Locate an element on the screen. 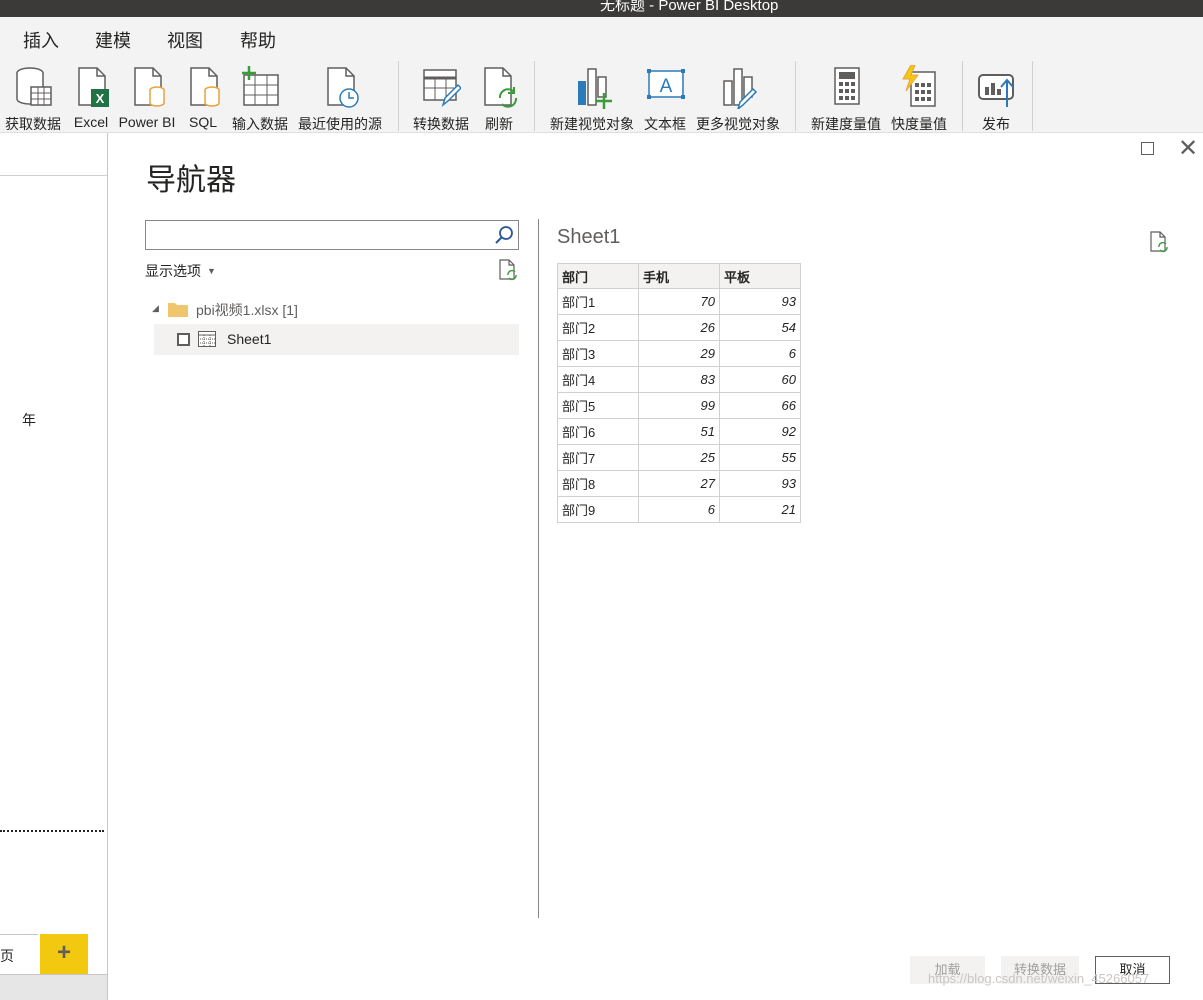 The image size is (1203, 1000). table-cell: 部门2 is located at coordinates (598, 327).